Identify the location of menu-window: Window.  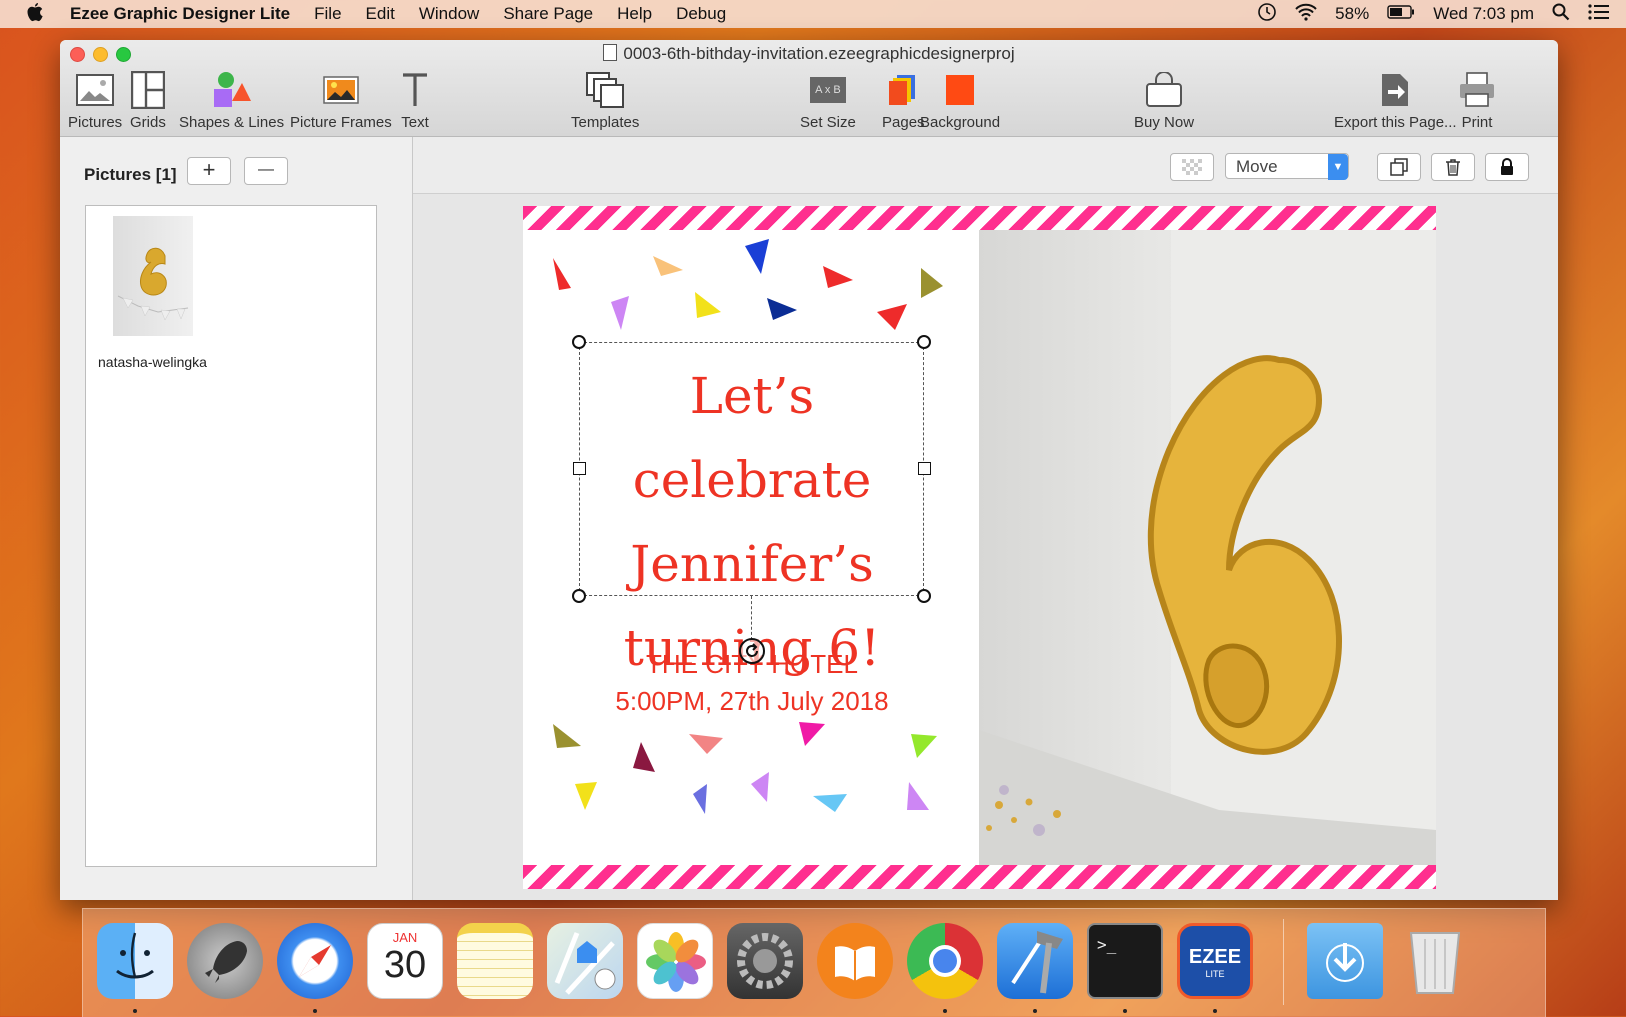
(449, 14).